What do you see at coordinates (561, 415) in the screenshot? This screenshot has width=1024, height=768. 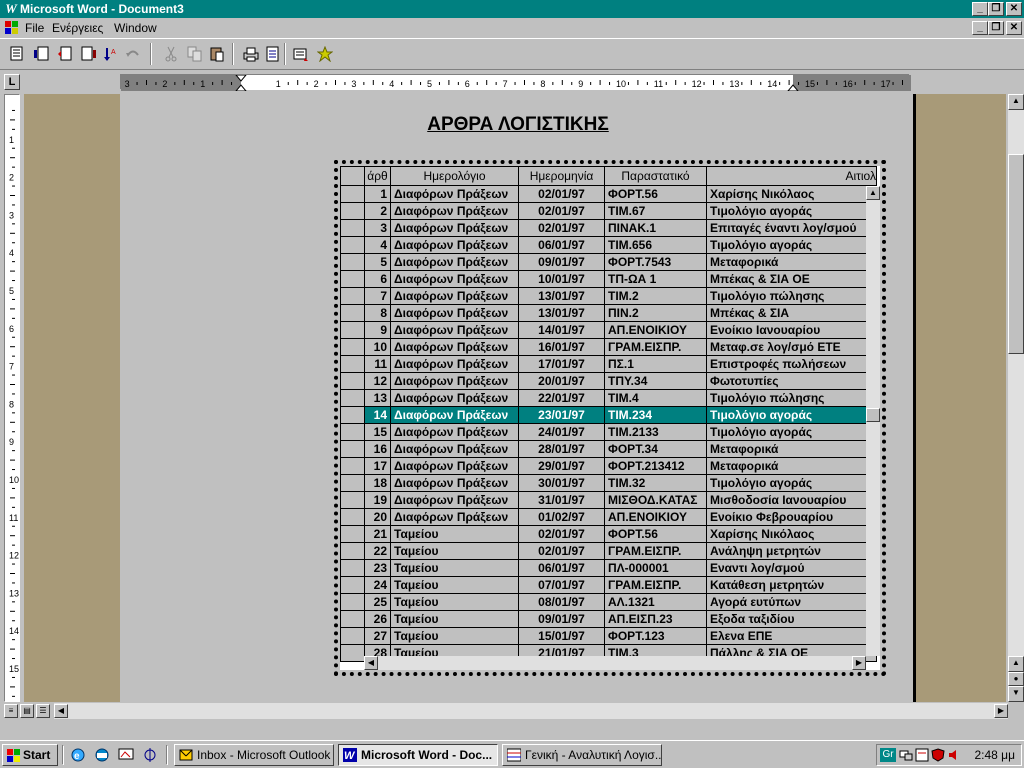 I see `cell-date: 23/01/97` at bounding box center [561, 415].